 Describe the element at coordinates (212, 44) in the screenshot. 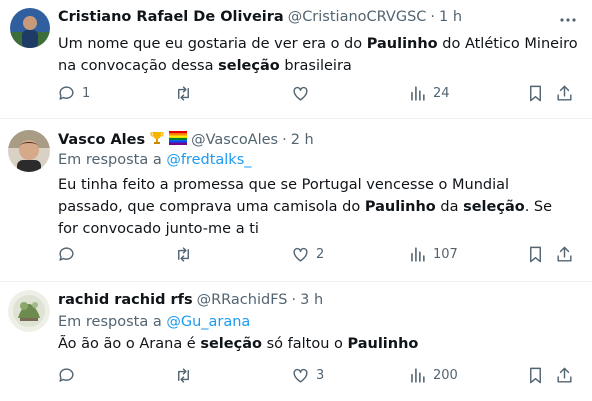

I see `text-segment: Um nome que eu gostaria de ver era o do` at that location.